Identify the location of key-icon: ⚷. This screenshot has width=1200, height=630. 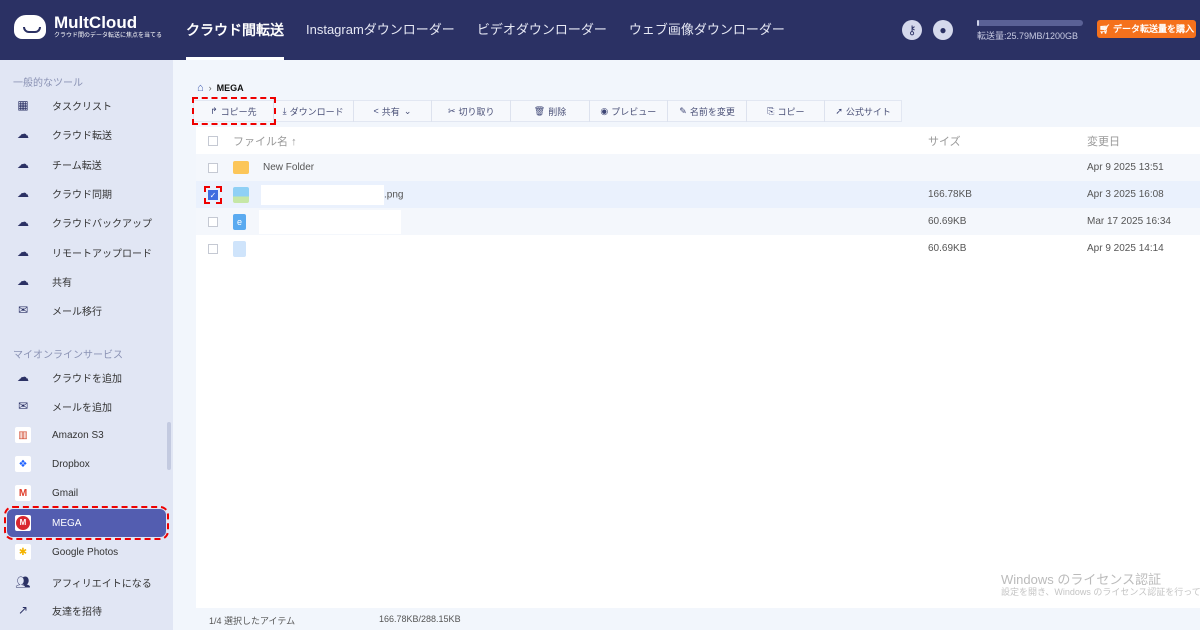
(912, 30).